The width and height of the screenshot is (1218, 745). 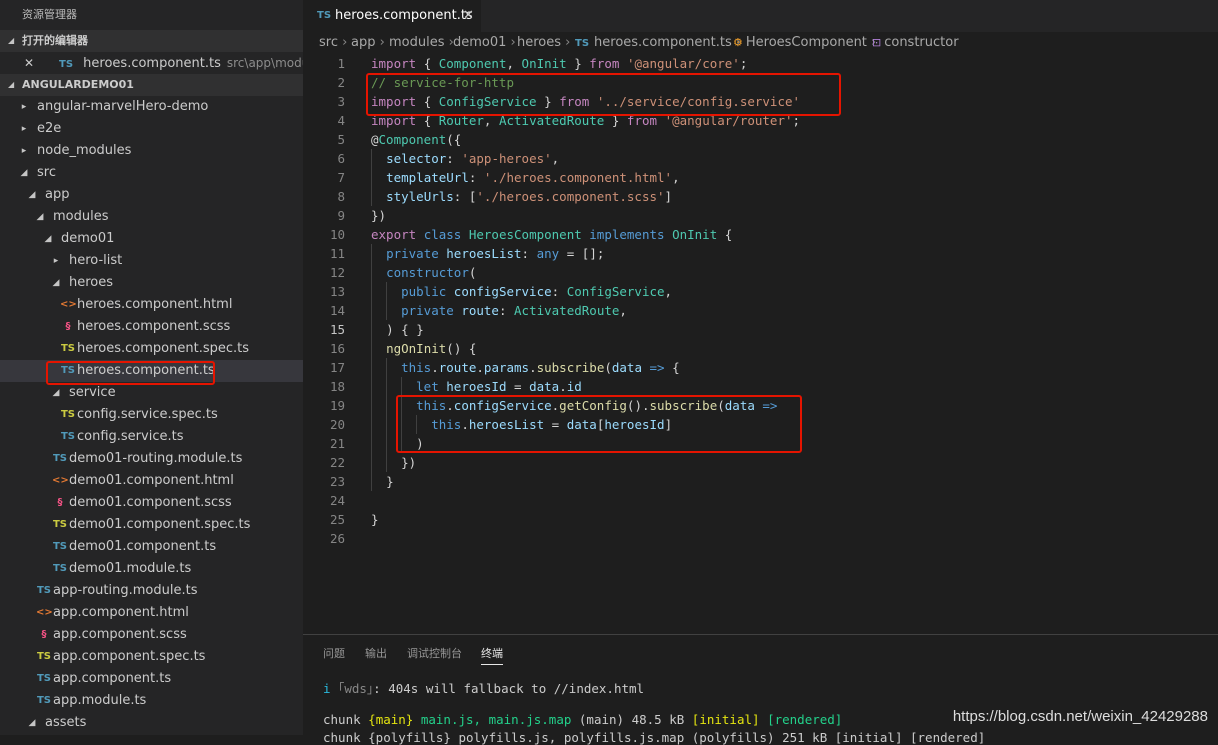 What do you see at coordinates (543, 43) in the screenshot?
I see `breadcrumb-item: heroes ›` at bounding box center [543, 43].